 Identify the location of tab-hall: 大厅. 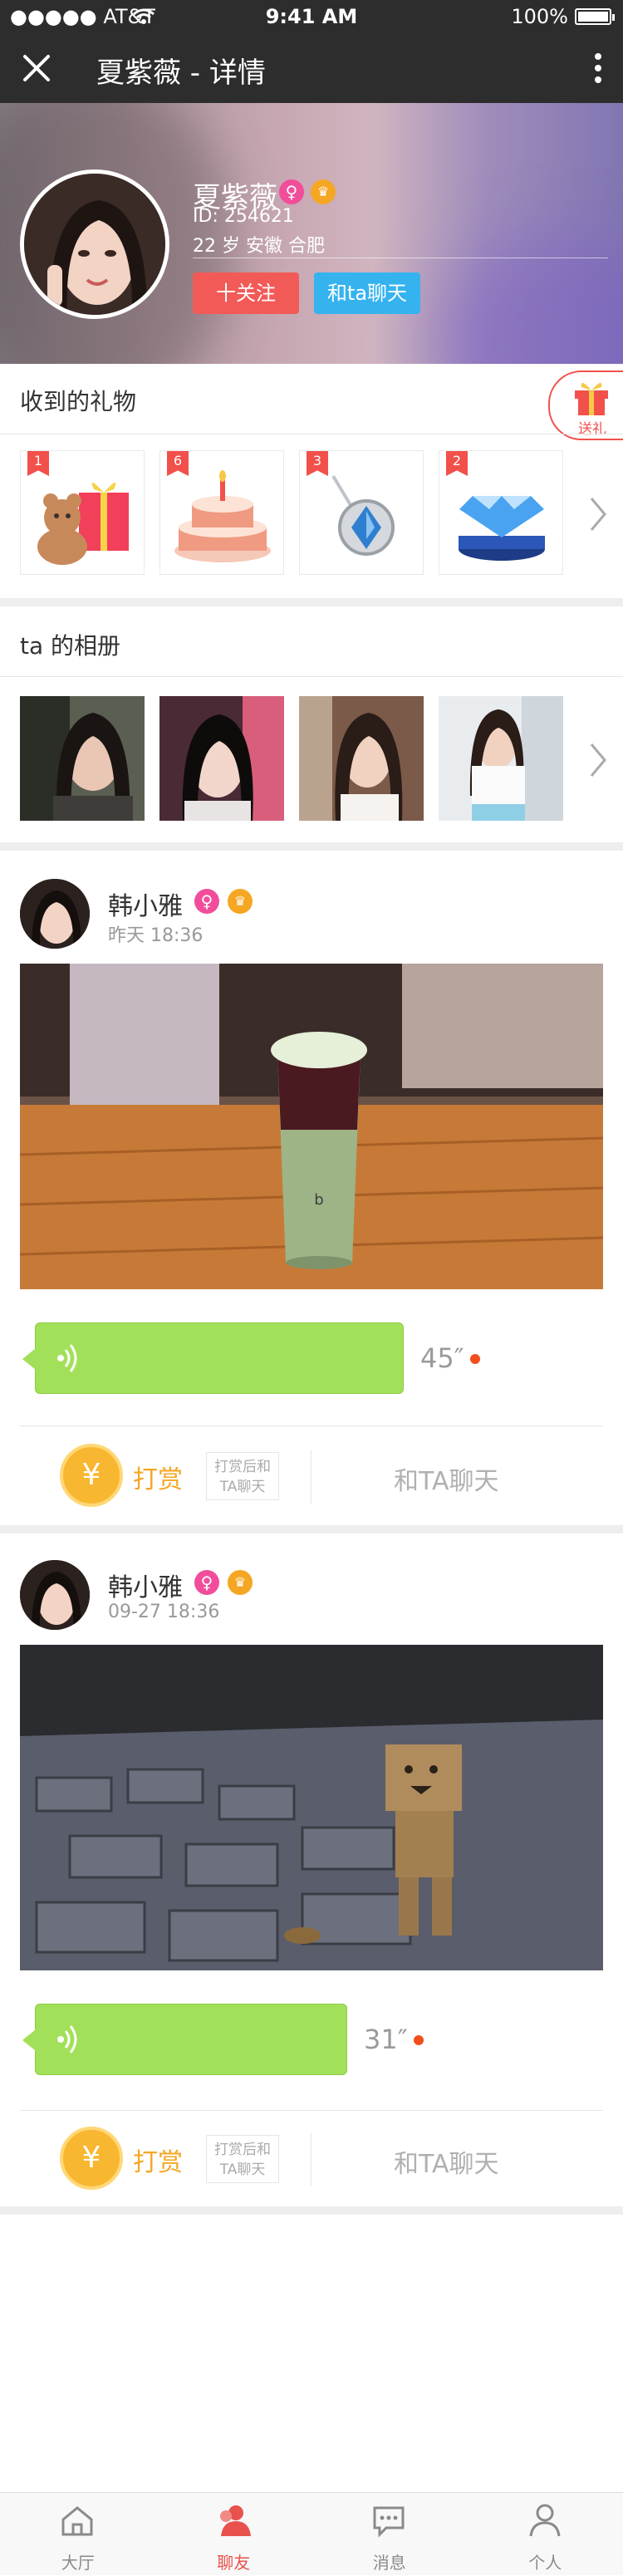
(78, 2534).